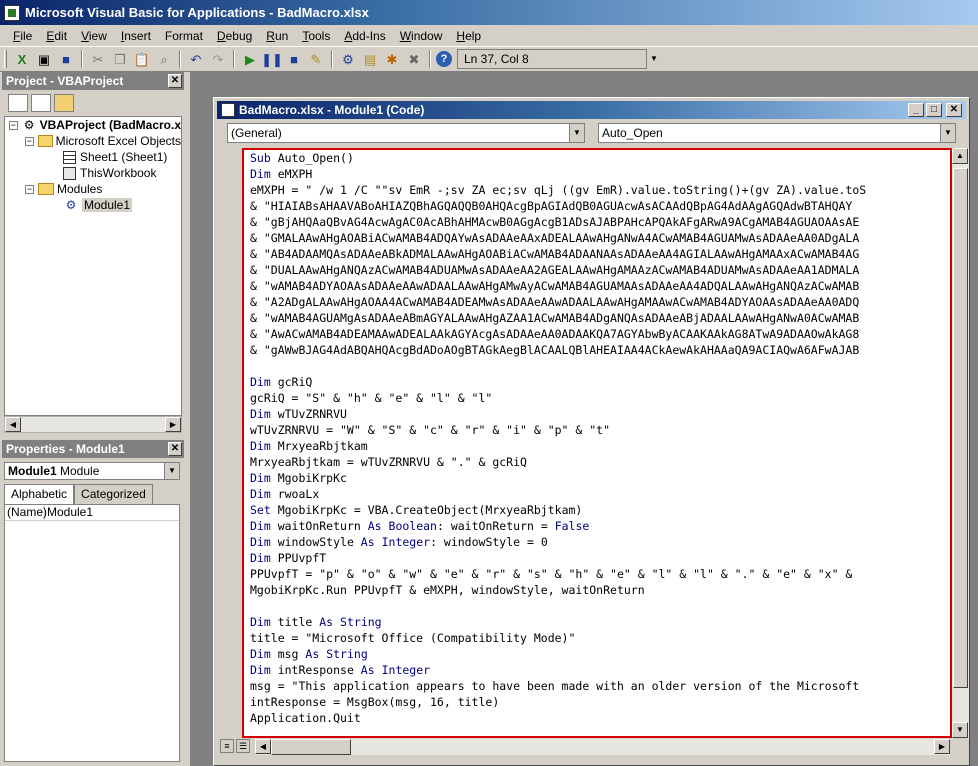 The image size is (978, 766). What do you see at coordinates (250, 59) in the screenshot?
I see `run-icon: ▶` at bounding box center [250, 59].